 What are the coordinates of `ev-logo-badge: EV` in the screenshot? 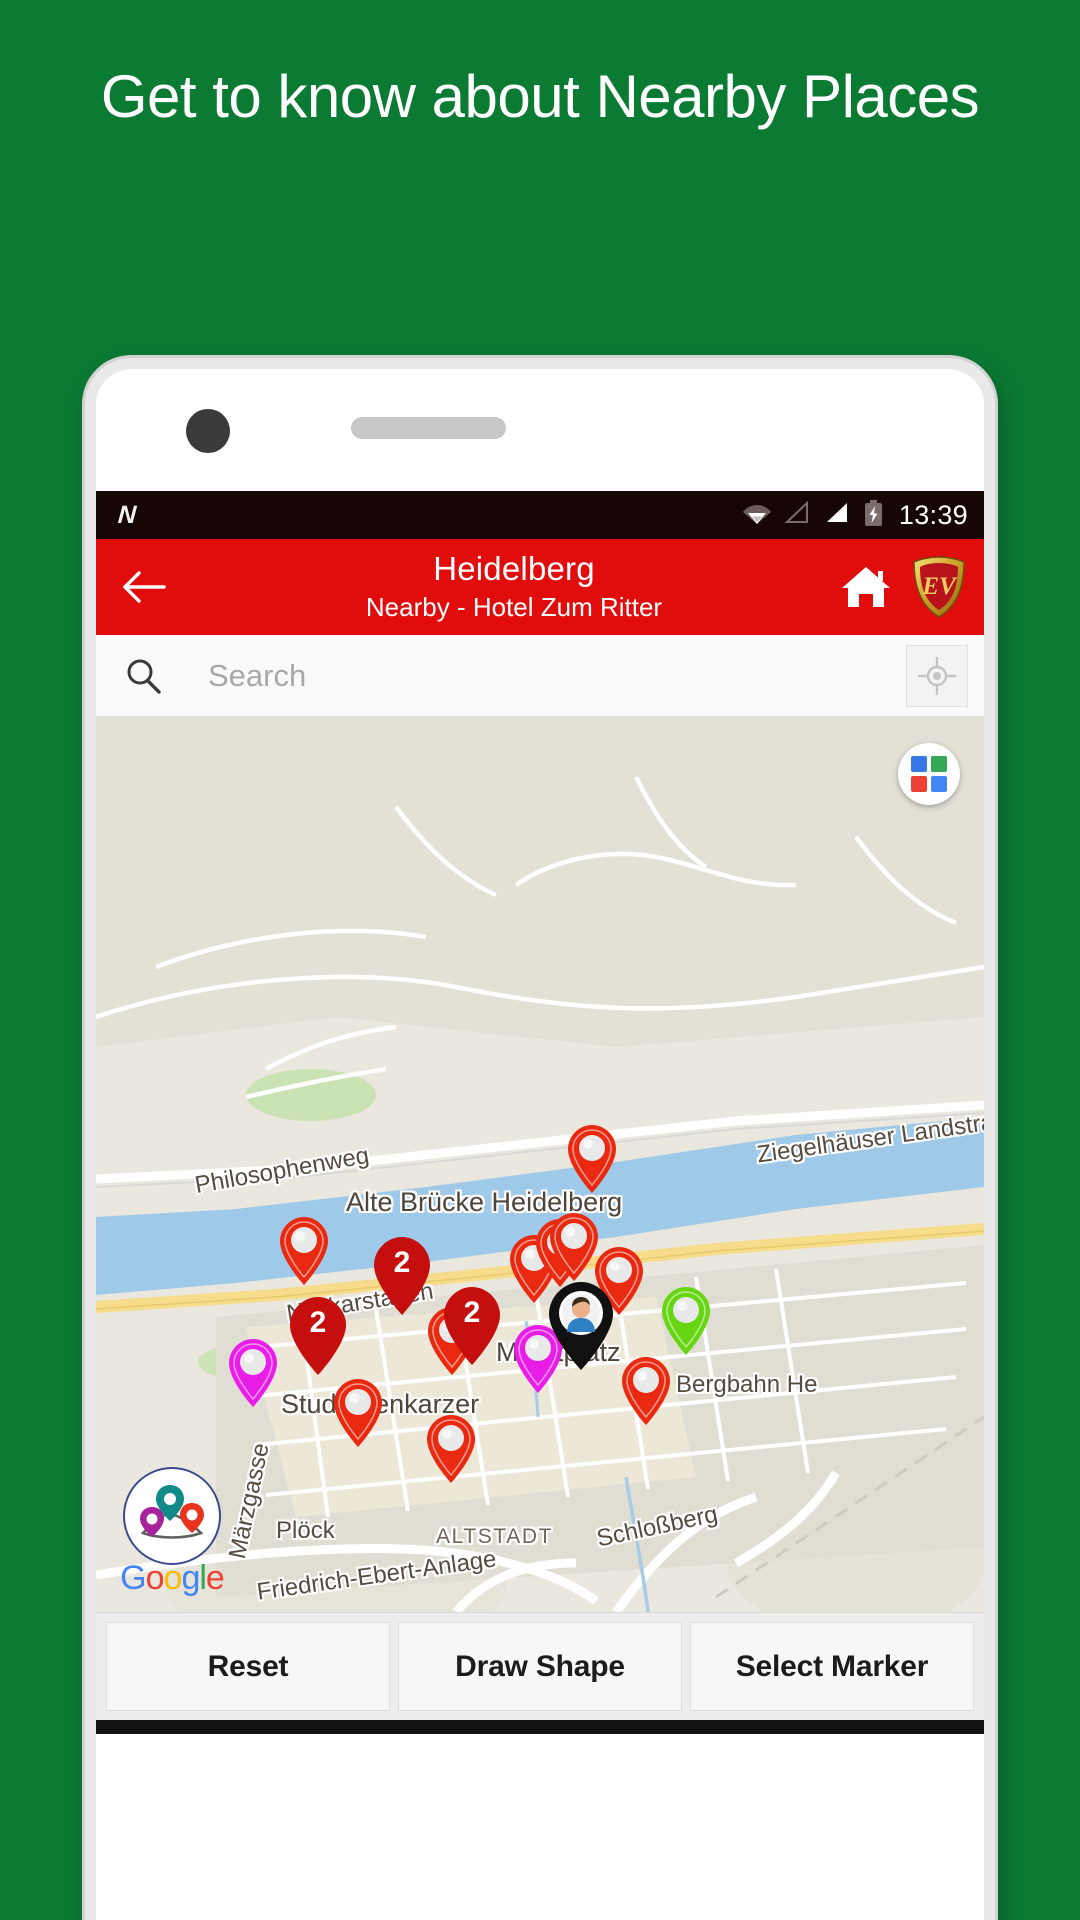 It's located at (939, 587).